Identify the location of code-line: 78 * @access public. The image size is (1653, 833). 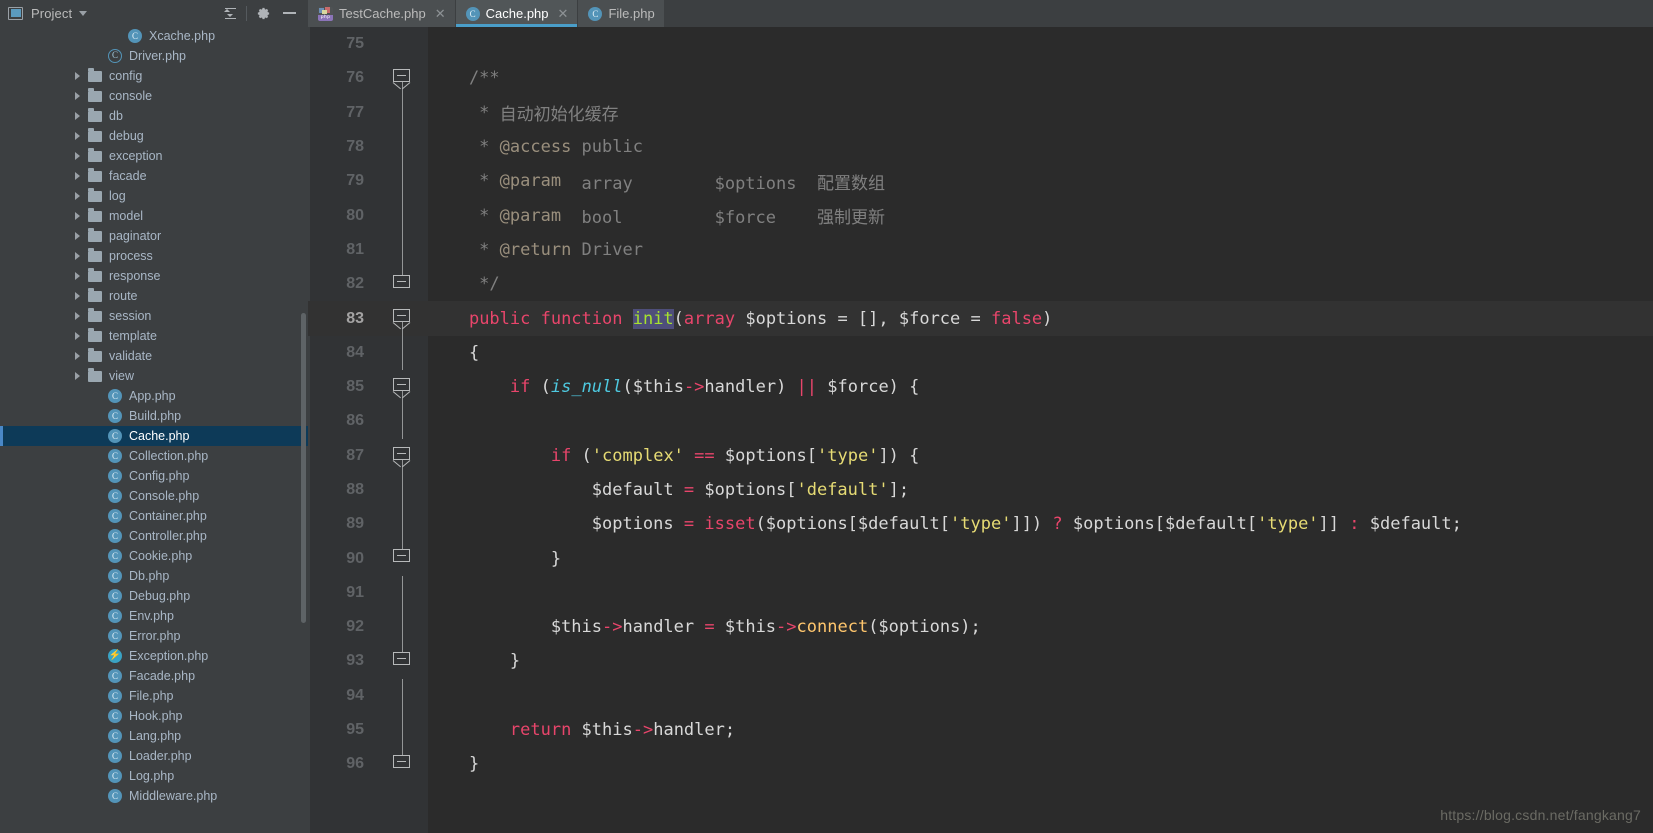
(980, 147).